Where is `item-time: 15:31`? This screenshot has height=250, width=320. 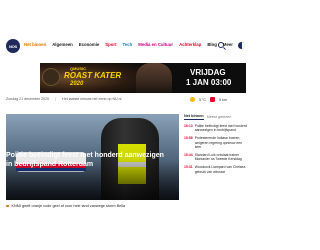 item-time: 15:31 is located at coordinates (188, 167).